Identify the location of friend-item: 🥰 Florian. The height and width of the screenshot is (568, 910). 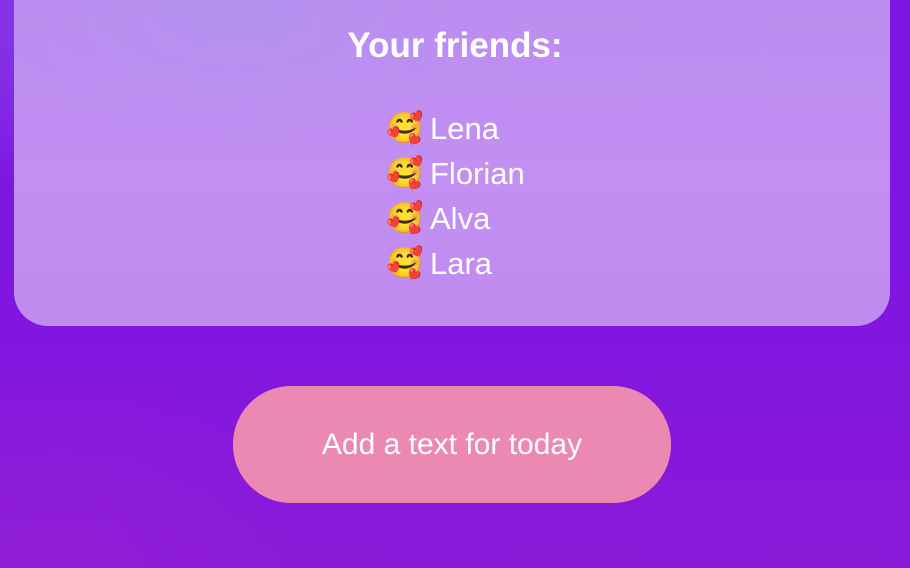
(455, 173).